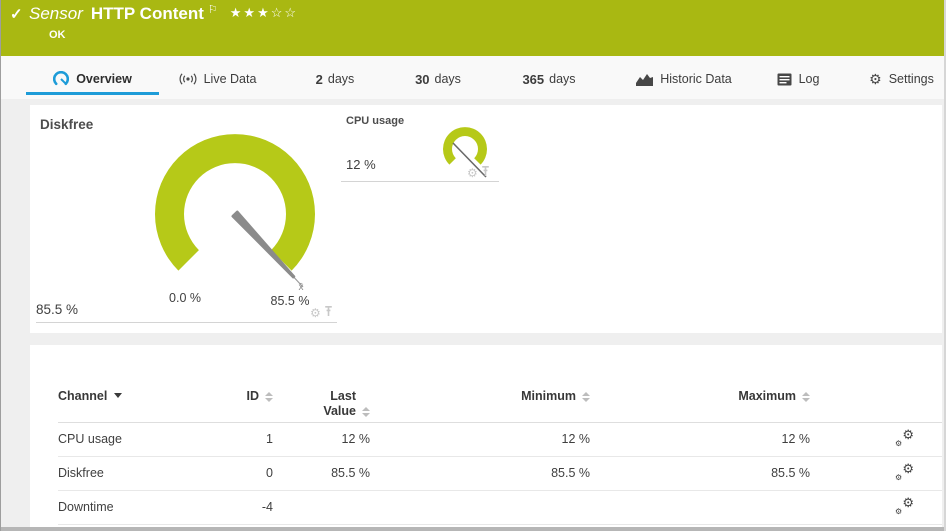  Describe the element at coordinates (361, 164) in the screenshot. I see `gauge-value: 12 %` at that location.